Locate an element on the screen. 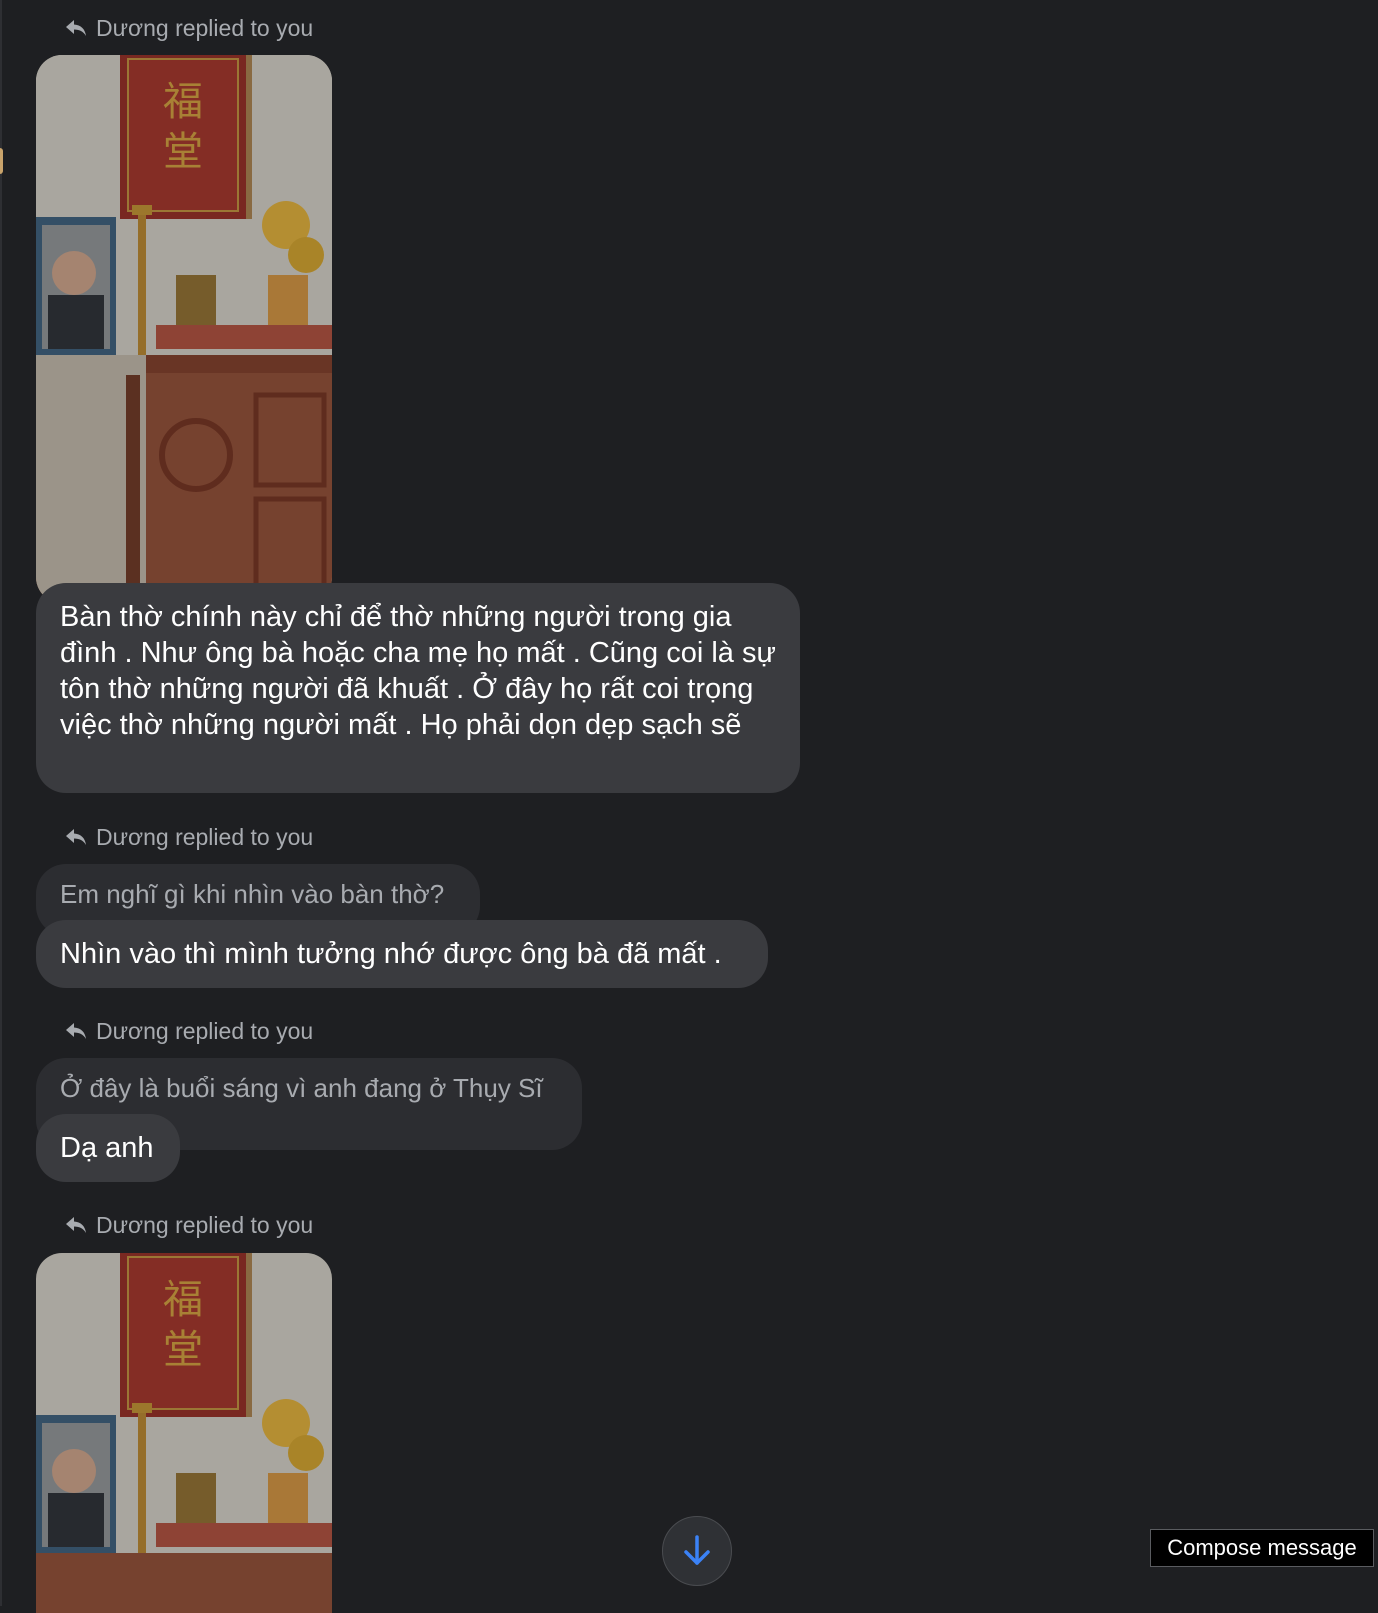 The width and height of the screenshot is (1378, 1613). scroll-to-bottom-button is located at coordinates (697, 1551).